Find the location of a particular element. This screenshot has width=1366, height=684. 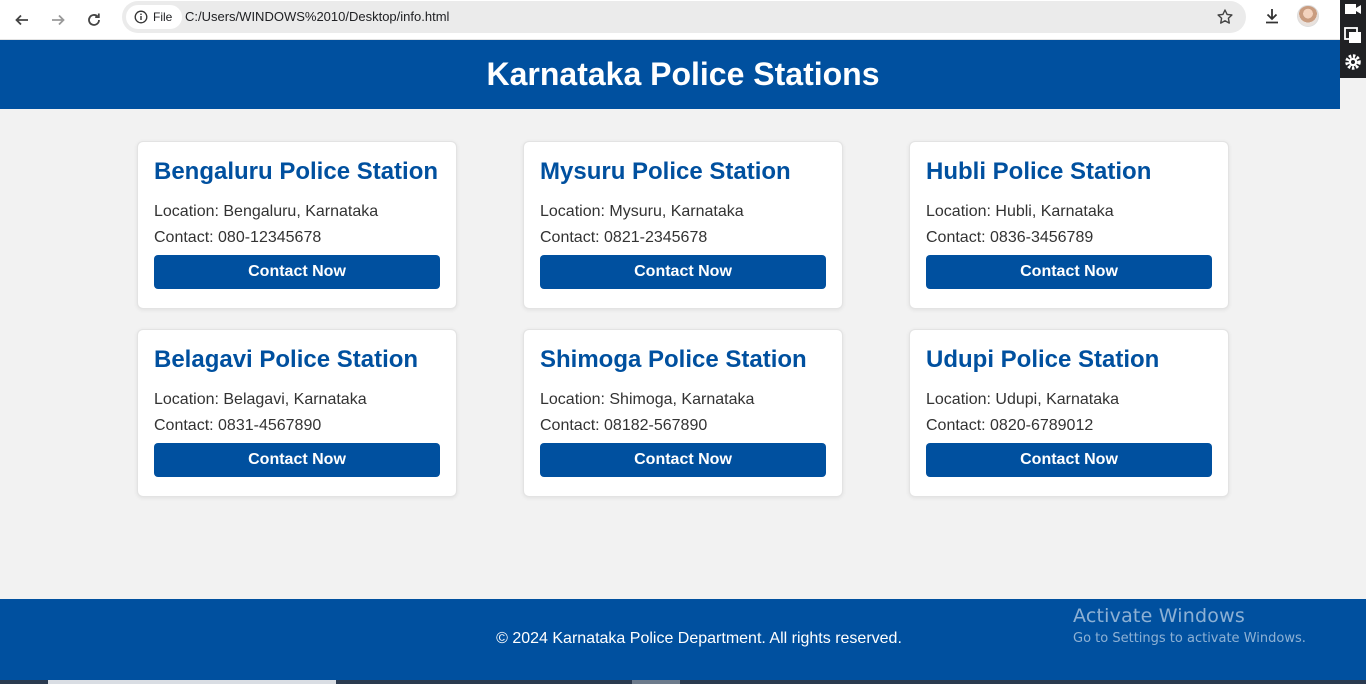

forward-arrow-icon is located at coordinates (58, 20).